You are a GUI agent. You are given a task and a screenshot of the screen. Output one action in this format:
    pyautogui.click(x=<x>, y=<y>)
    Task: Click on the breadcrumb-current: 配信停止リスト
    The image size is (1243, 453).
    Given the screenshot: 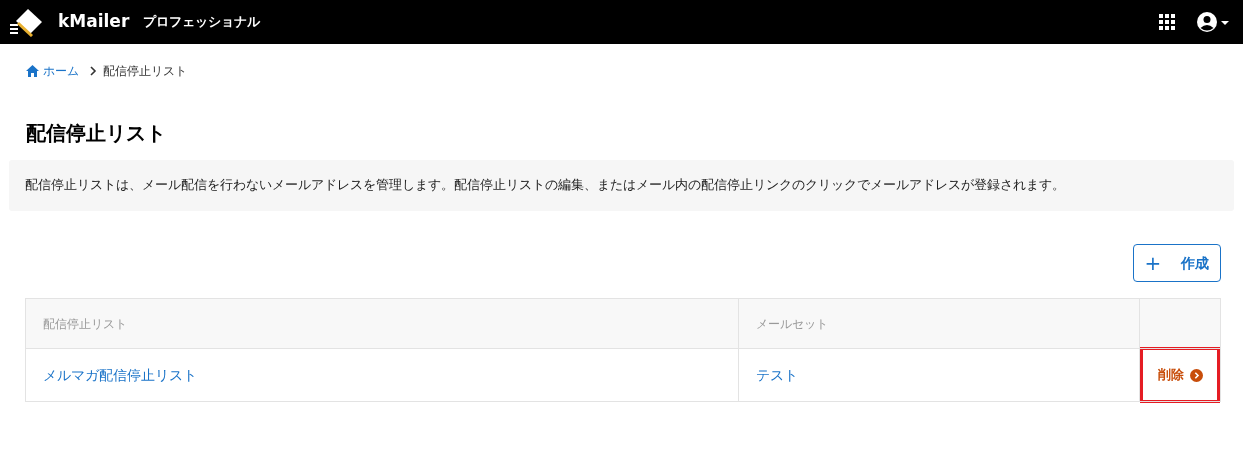 What is the action you would take?
    pyautogui.click(x=145, y=71)
    